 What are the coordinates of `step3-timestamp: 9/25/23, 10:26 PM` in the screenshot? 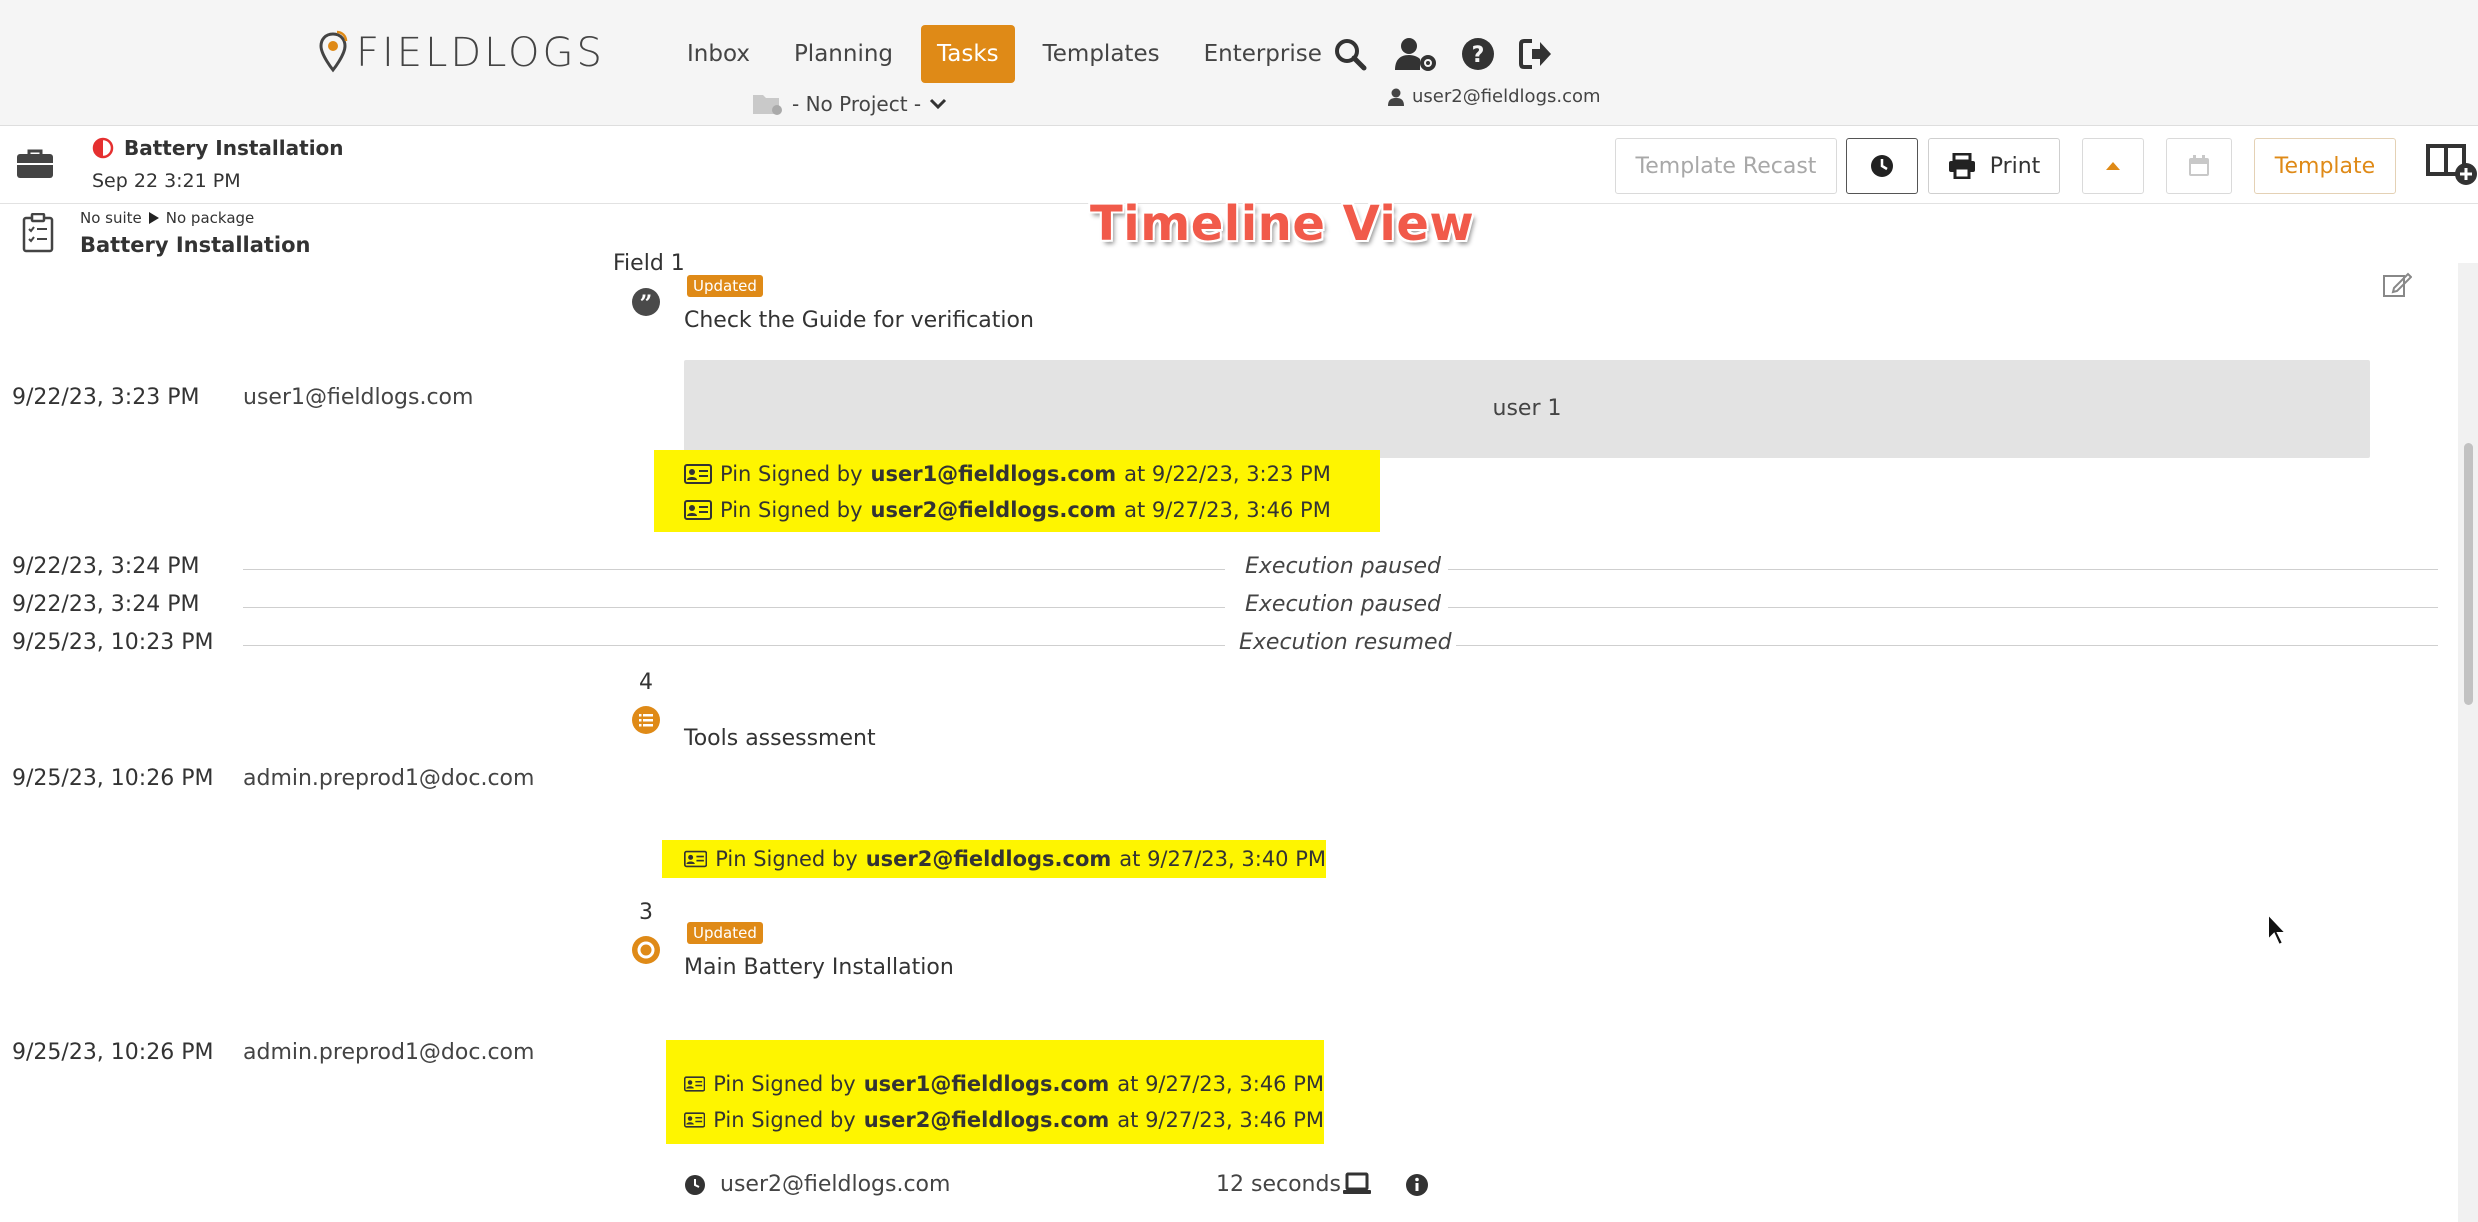 It's located at (113, 1052).